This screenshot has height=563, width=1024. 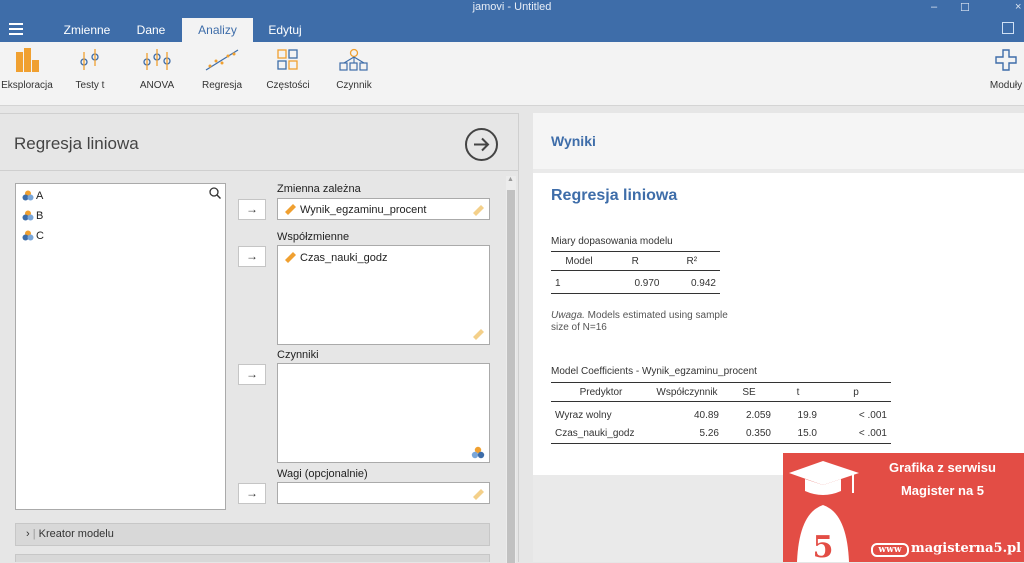 I want to click on main-tab-bar: Zmienne Dane Analizy Edytuj, so click(x=512, y=30).